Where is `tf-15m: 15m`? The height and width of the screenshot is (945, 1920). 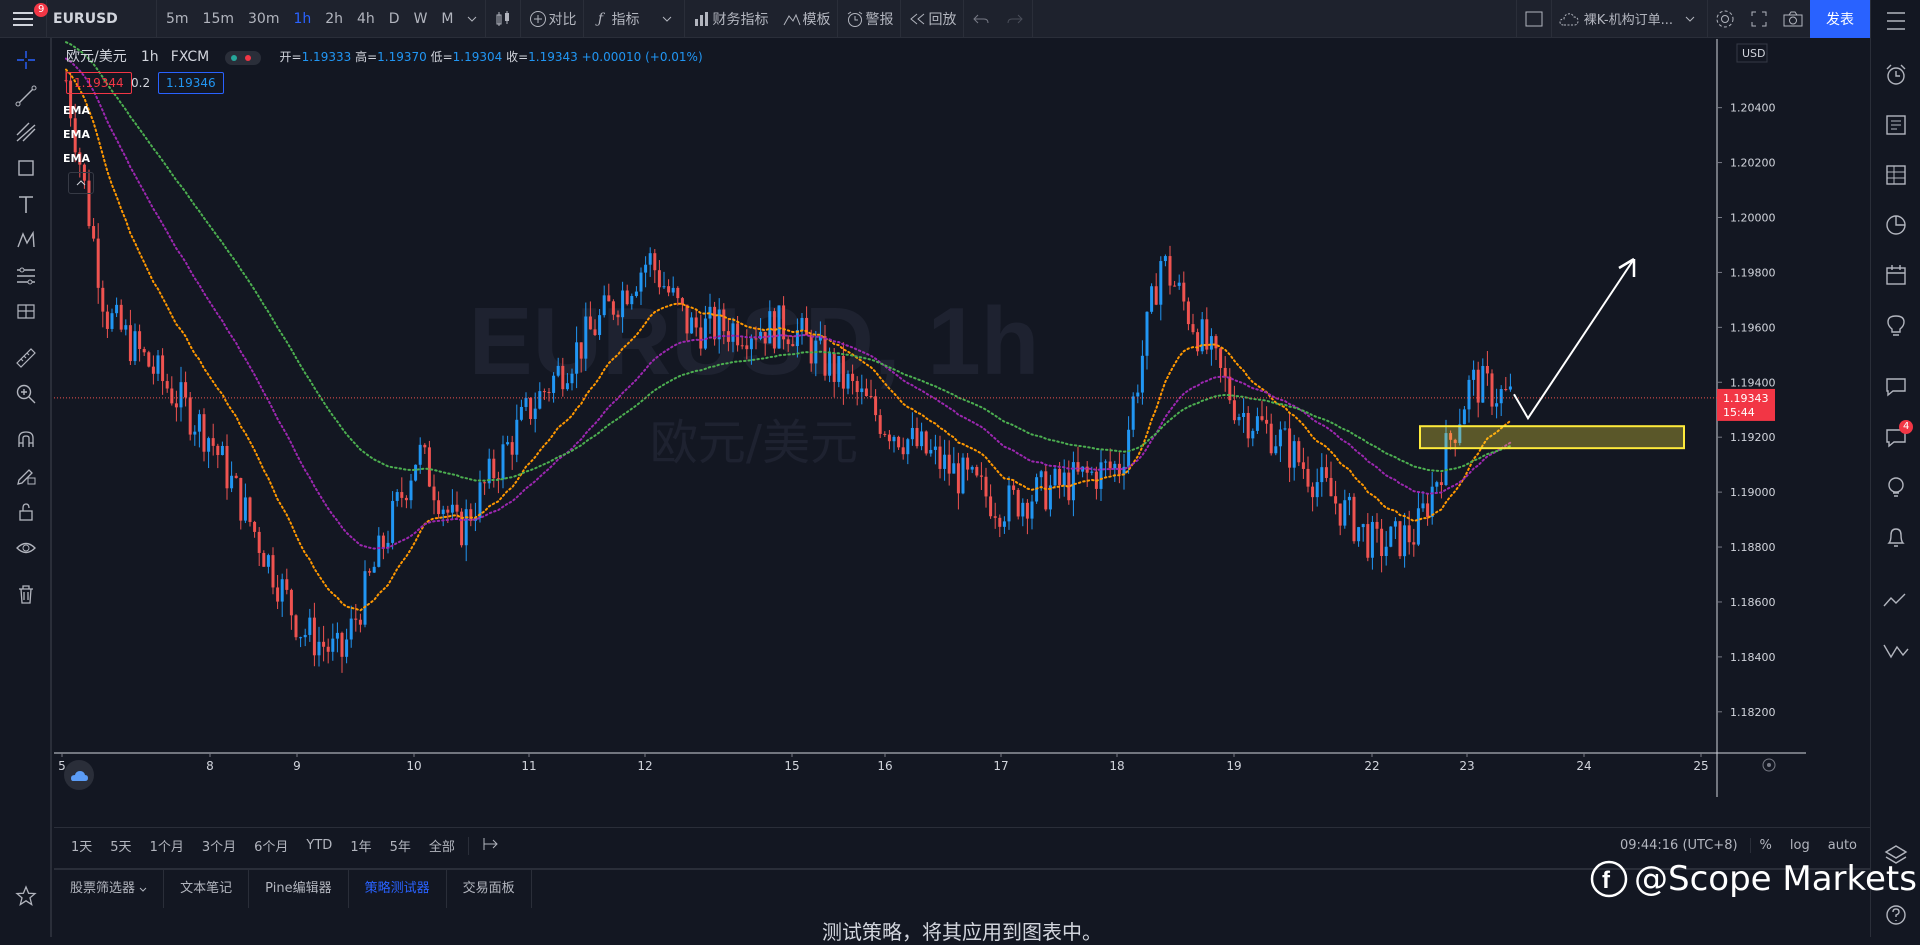
tf-15m: 15m is located at coordinates (218, 19).